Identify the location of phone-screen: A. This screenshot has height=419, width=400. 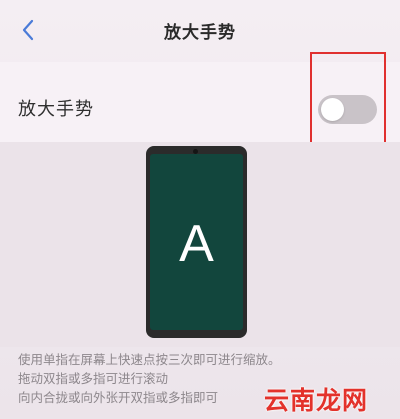
(196, 242).